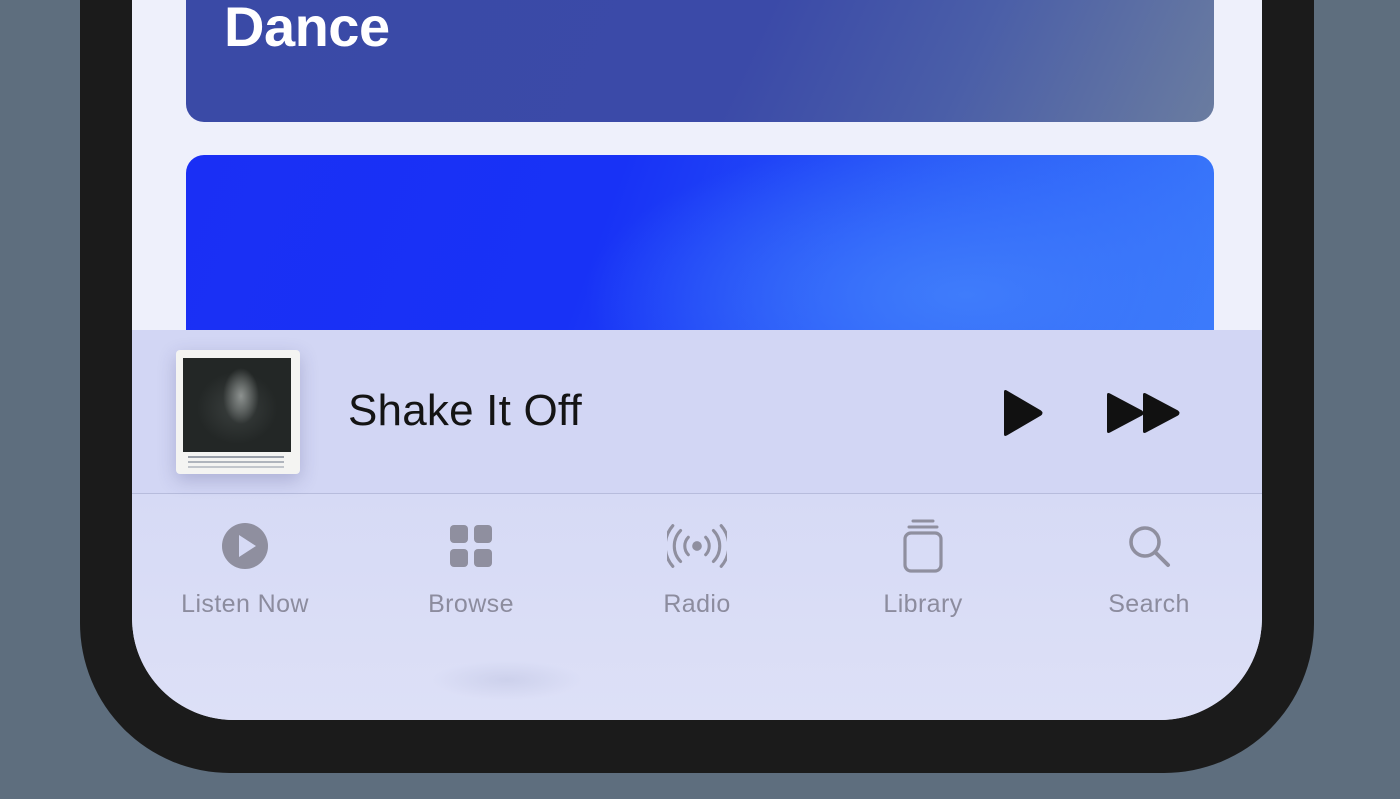 The width and height of the screenshot is (1400, 799). Describe the element at coordinates (923, 546) in the screenshot. I see `stack-icon` at that location.